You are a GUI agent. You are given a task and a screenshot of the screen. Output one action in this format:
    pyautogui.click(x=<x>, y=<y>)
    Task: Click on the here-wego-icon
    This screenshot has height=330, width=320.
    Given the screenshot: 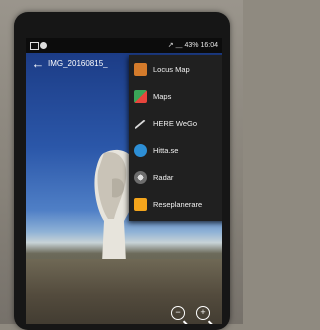 What is the action you would take?
    pyautogui.click(x=140, y=125)
    